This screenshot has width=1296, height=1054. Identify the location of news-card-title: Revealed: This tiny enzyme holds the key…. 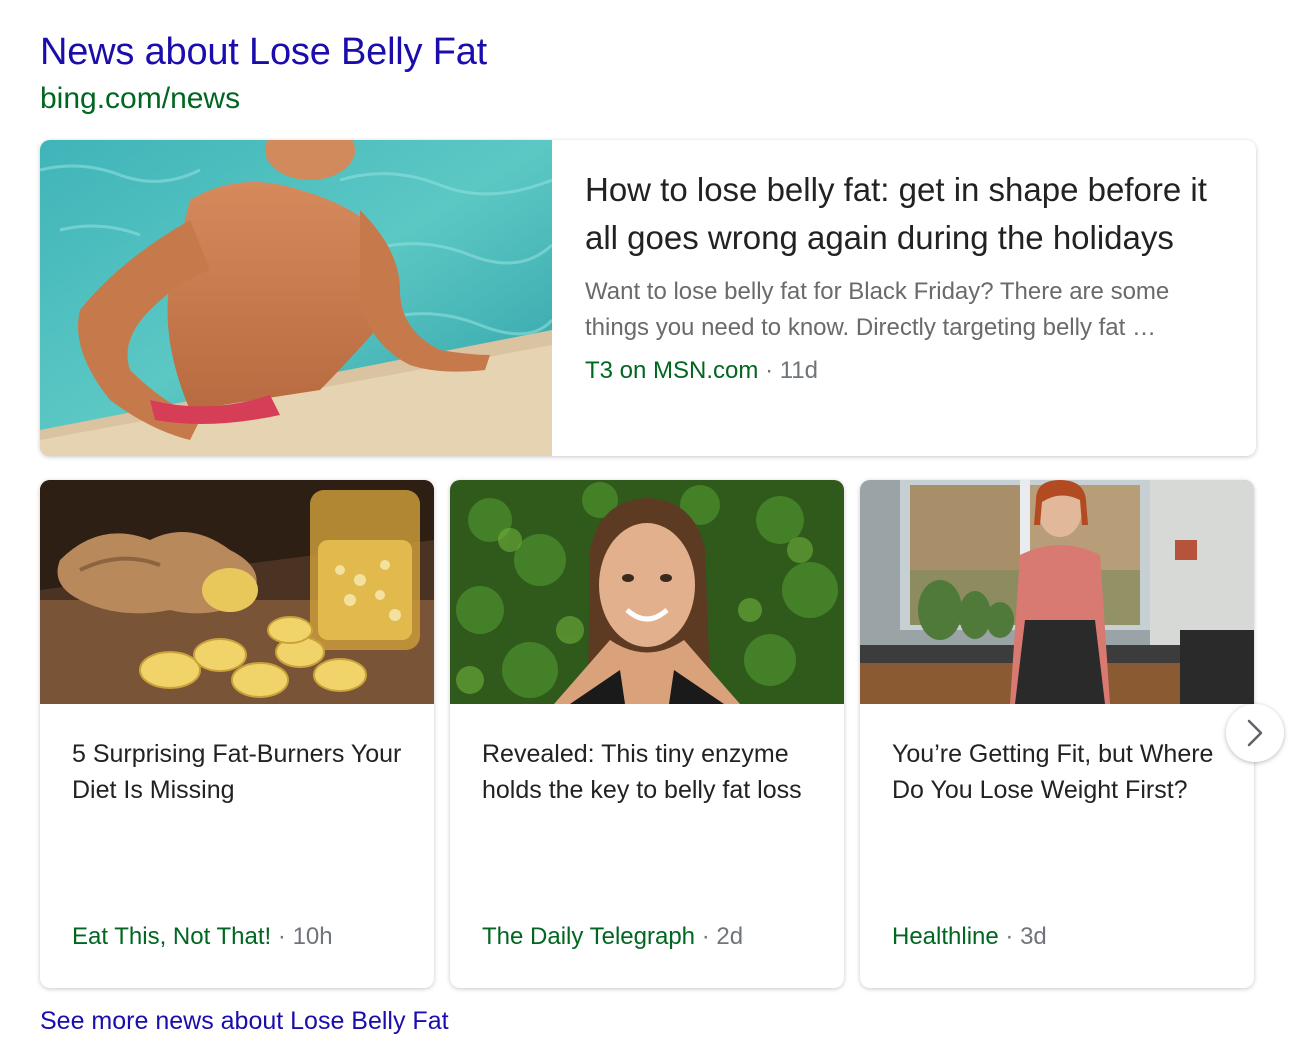
(652, 772).